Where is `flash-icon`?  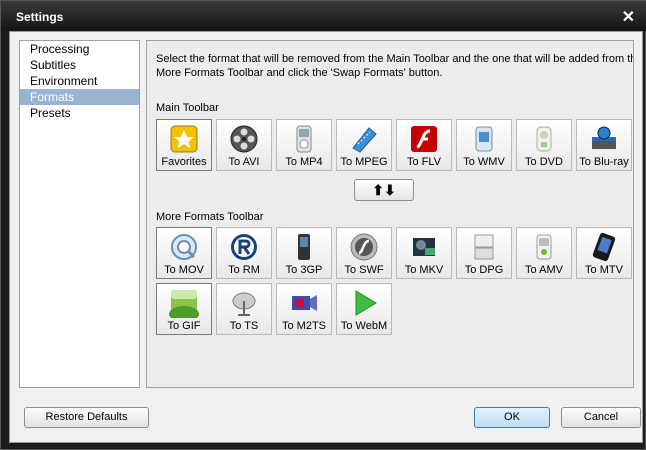
flash-icon is located at coordinates (424, 139).